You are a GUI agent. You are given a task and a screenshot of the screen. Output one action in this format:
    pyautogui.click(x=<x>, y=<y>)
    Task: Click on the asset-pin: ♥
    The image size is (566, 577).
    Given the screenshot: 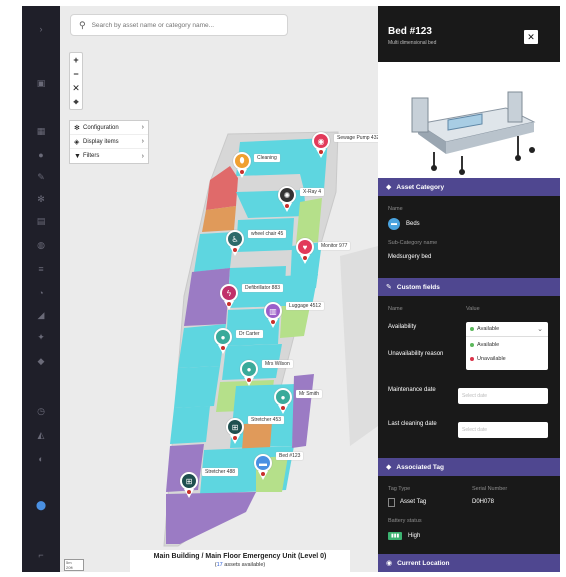 What is the action you would take?
    pyautogui.click(x=305, y=251)
    